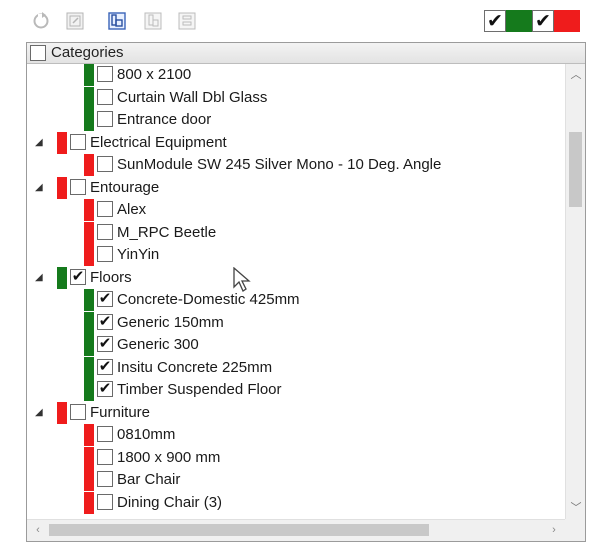 The image size is (600, 548). I want to click on tree-category-row: ◢ Entourage, so click(296, 187).